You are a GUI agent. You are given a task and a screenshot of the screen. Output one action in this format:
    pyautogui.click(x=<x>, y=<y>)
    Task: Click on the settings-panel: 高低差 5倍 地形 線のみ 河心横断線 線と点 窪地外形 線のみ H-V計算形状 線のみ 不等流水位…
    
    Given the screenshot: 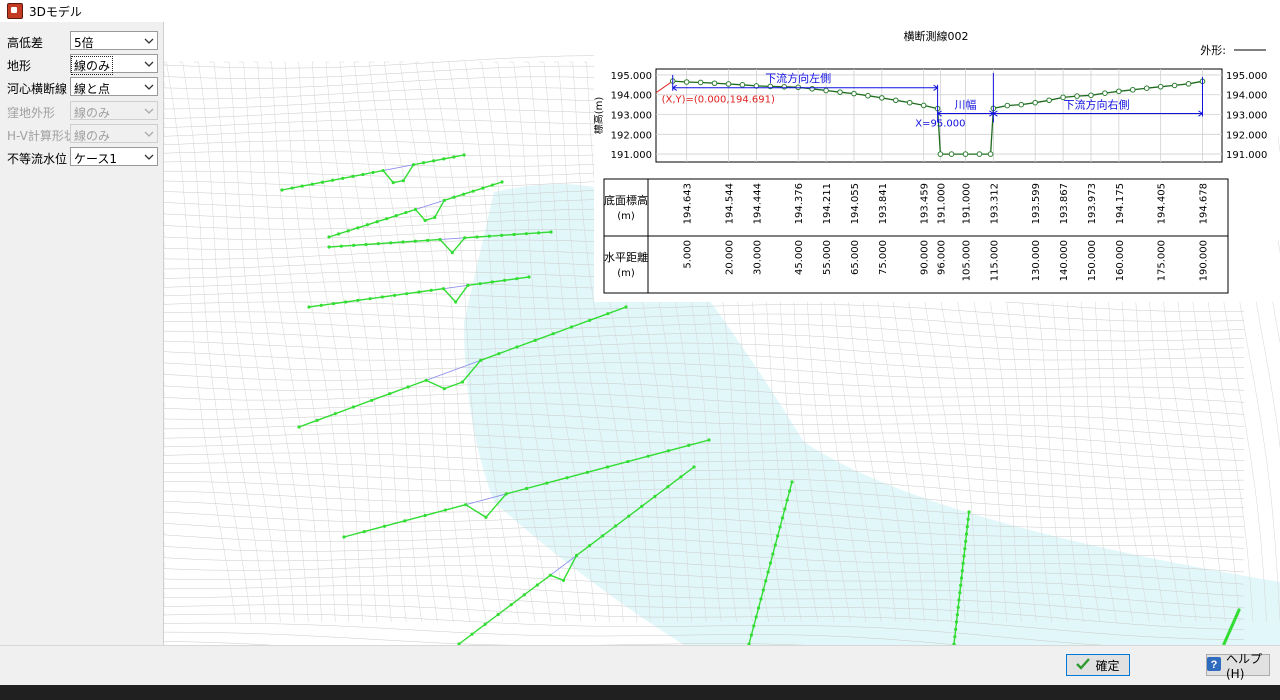 What is the action you would take?
    pyautogui.click(x=82, y=333)
    